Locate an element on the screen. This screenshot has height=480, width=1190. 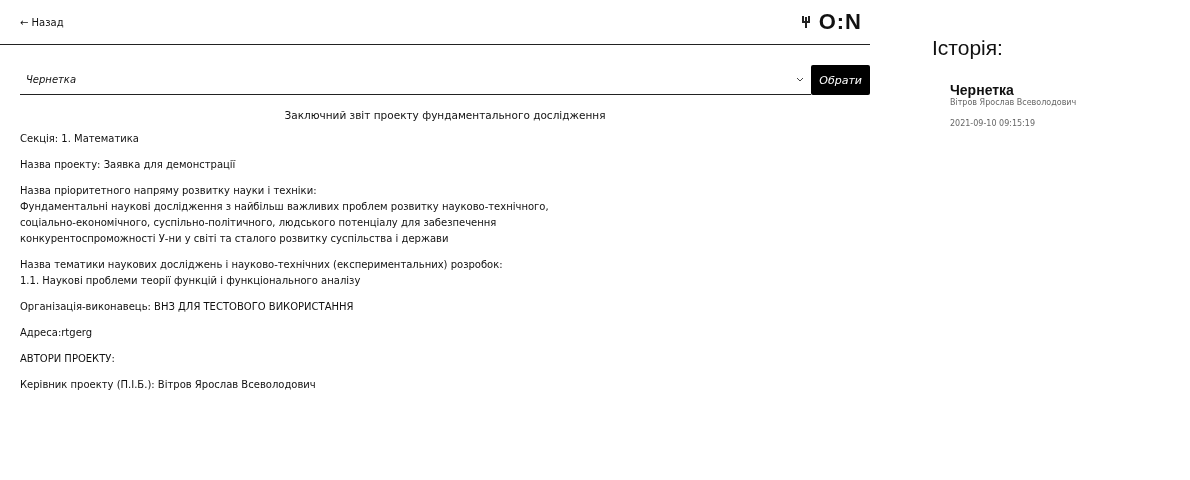
document-text: Керівник проекту (П.І.Б.): Вітров Ярослав Всеволодович is located at coordinates (168, 385).